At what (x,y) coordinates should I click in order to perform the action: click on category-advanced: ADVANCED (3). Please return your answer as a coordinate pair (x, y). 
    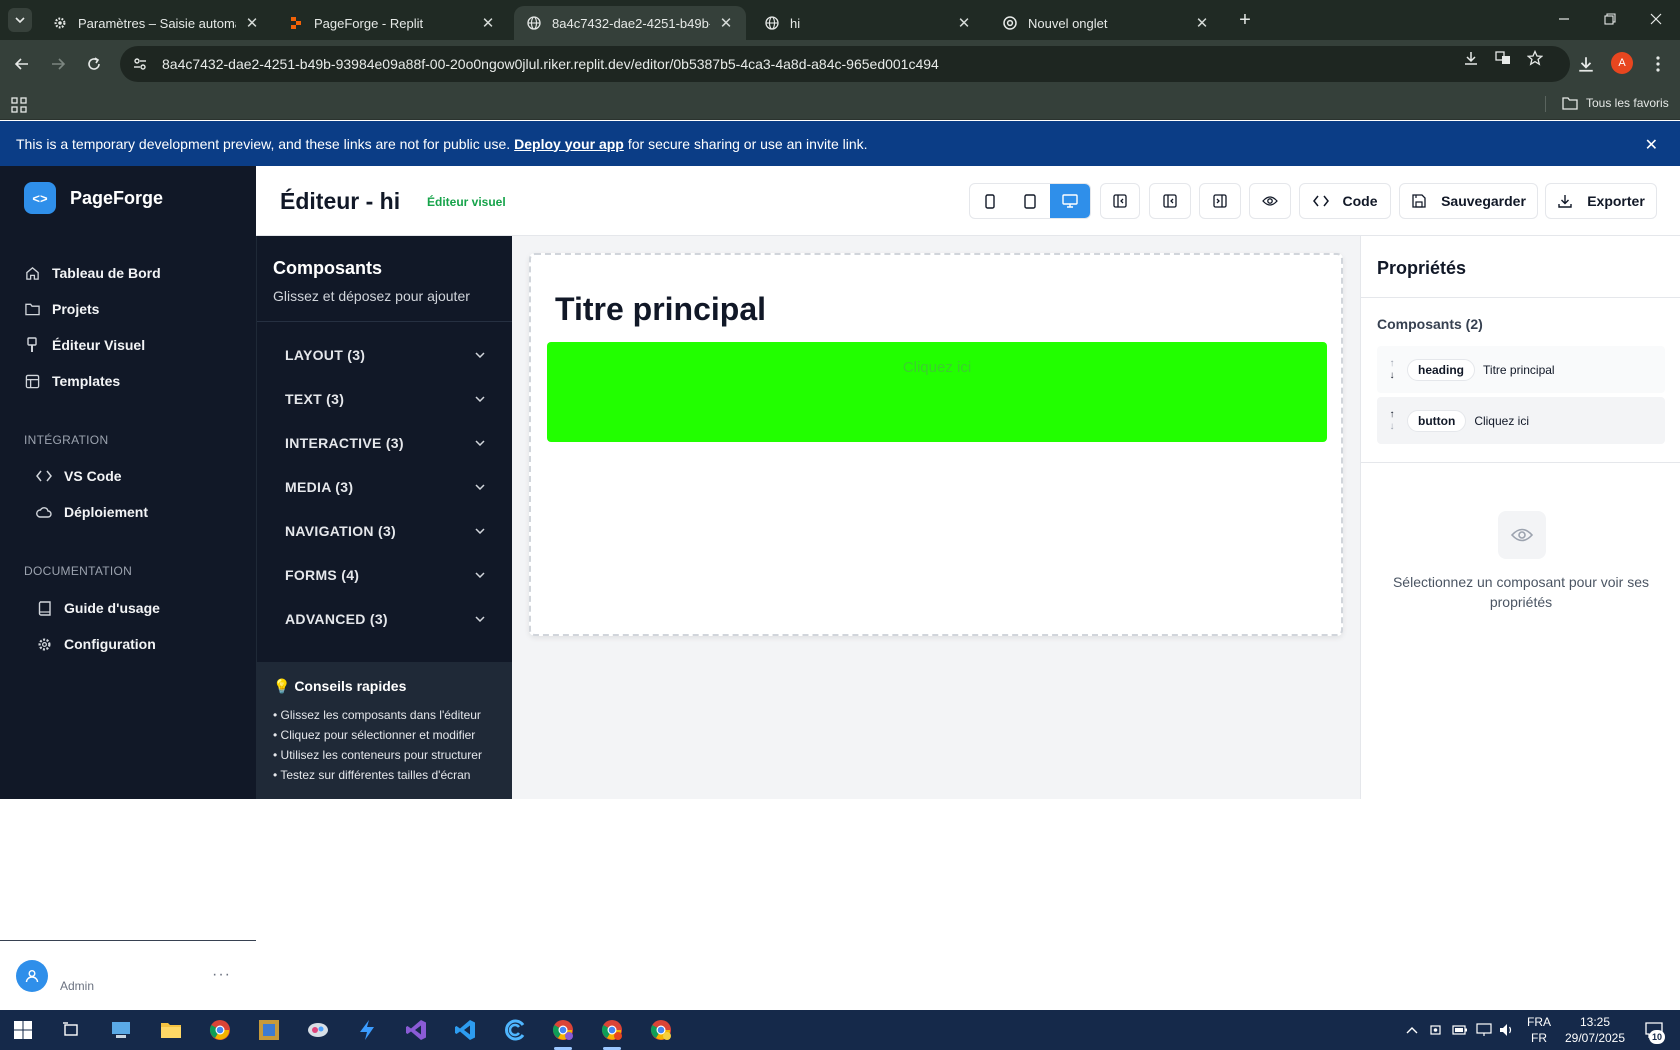
    Looking at the image, I should click on (385, 619).